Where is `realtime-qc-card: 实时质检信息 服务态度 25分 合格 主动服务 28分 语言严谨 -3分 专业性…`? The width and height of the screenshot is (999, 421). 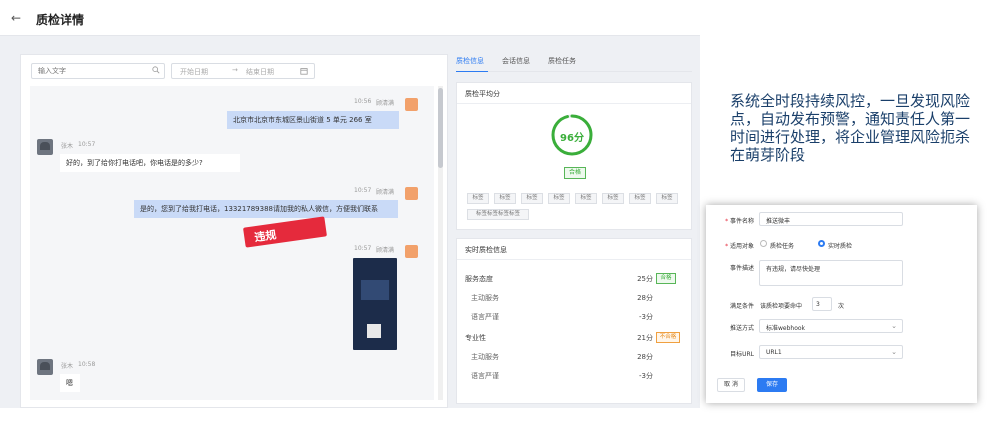 realtime-qc-card: 实时质检信息 服务态度 25分 合格 主动服务 28分 语言严谨 -3分 专业性… is located at coordinates (574, 321).